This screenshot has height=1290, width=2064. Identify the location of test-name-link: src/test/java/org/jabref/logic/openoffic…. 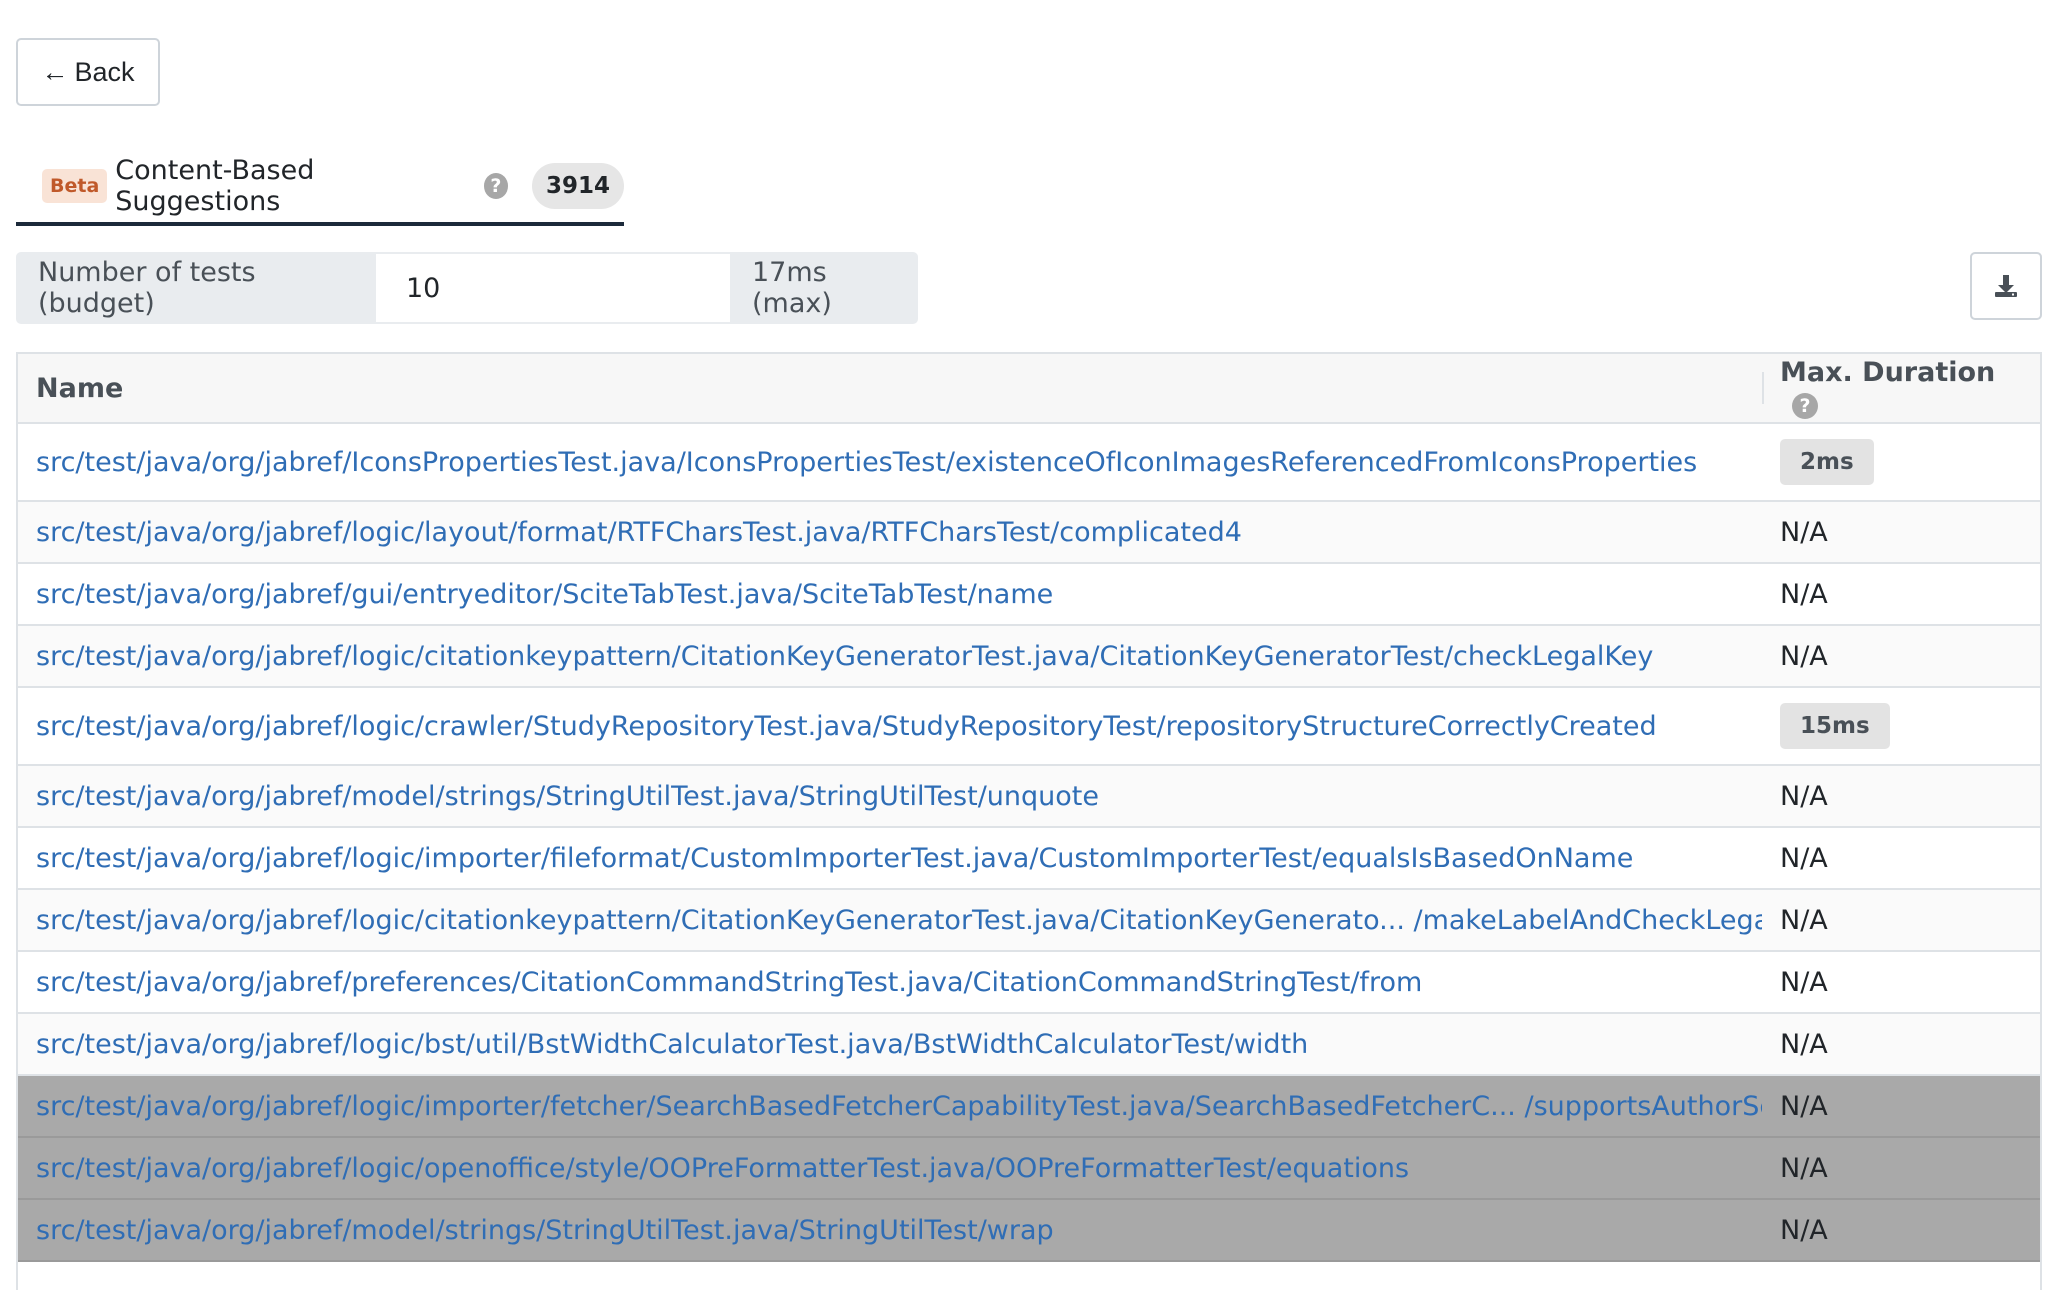
(722, 1168).